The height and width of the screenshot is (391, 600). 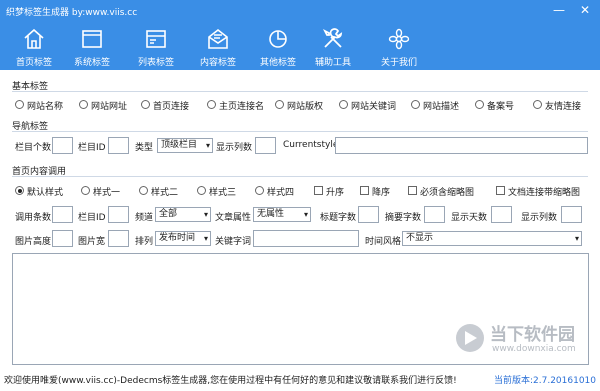 What do you see at coordinates (545, 379) in the screenshot?
I see `version-link: 当前版本:2.7.20161010` at bounding box center [545, 379].